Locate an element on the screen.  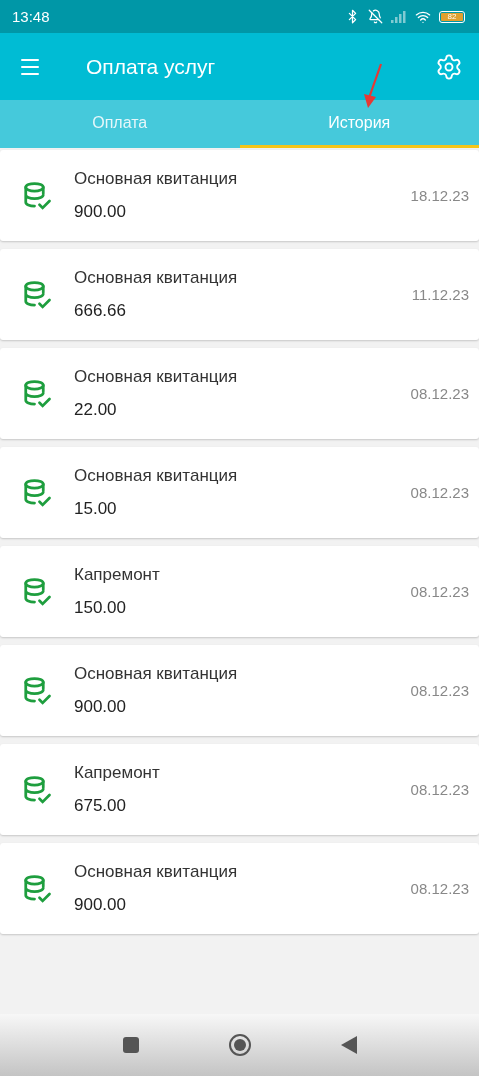
payment-amount: 150.00 is located at coordinates (100, 608).